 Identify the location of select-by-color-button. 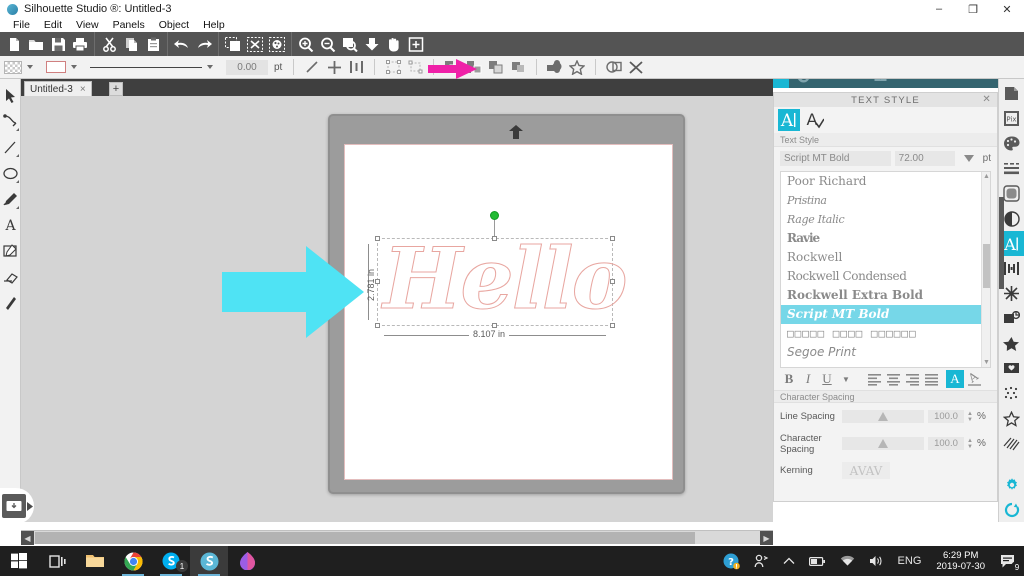
(277, 44).